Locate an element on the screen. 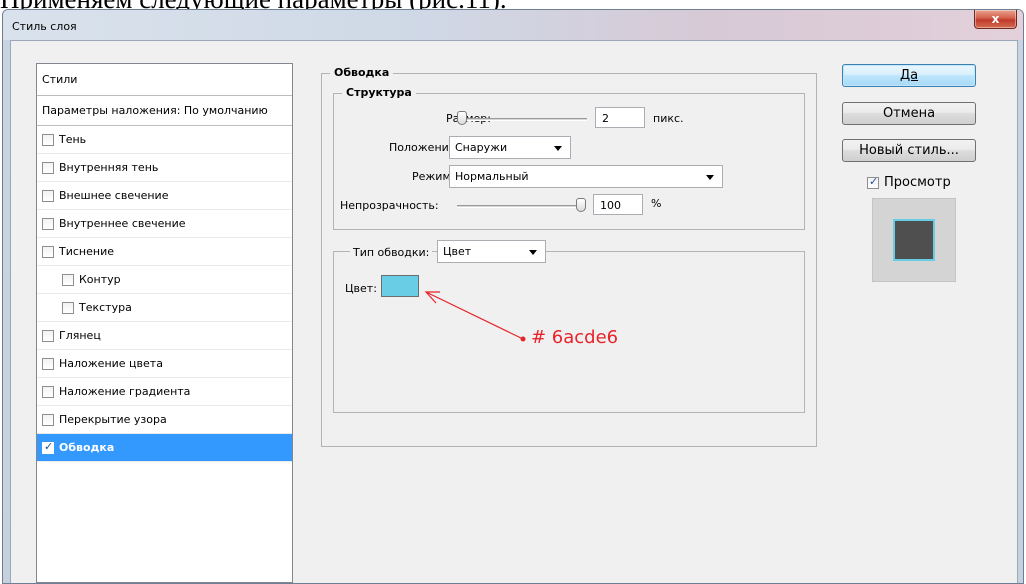  close-button: x is located at coordinates (995, 19).